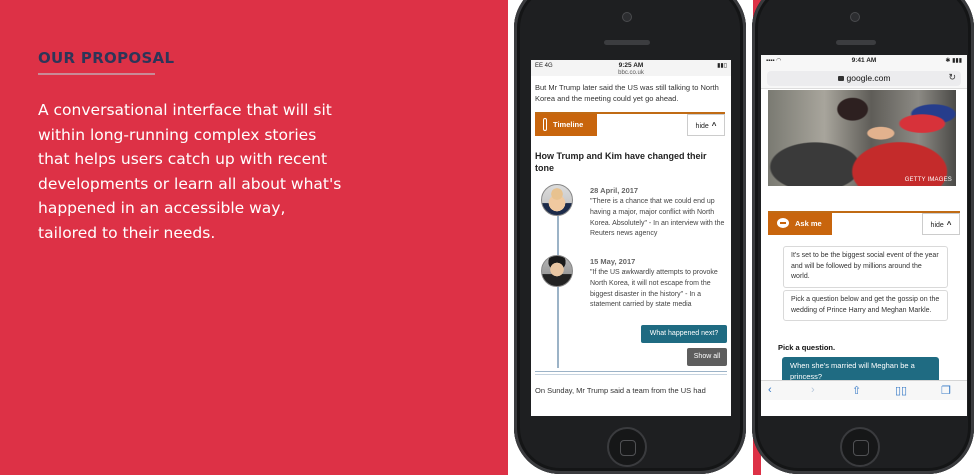 Image resolution: width=976 pixels, height=475 pixels. Describe the element at coordinates (614, 190) in the screenshot. I see `timeline-entry-date: 28 April, 2017` at that location.